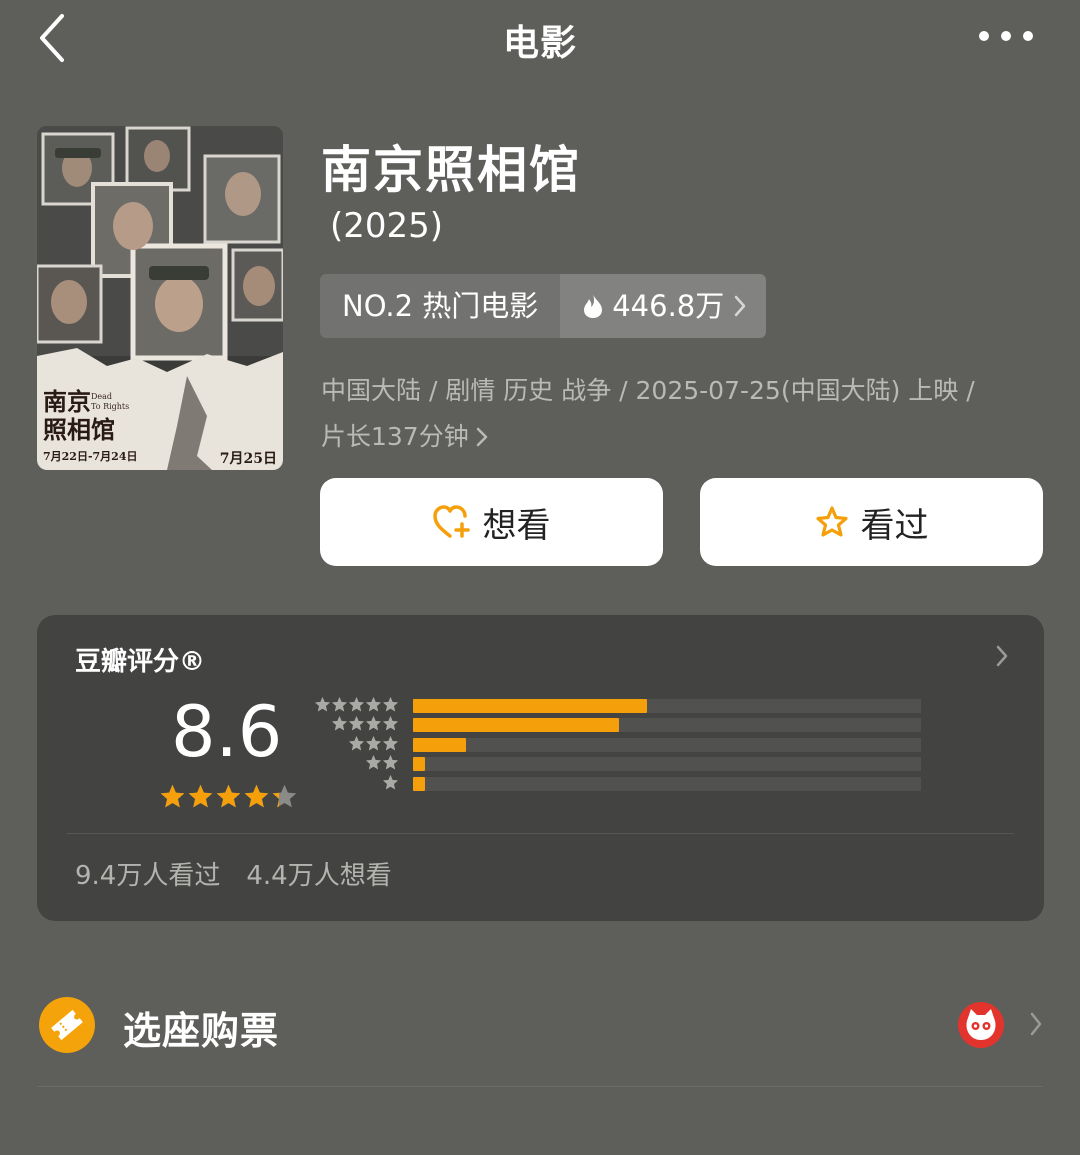 Image resolution: width=1080 pixels, height=1155 pixels. Describe the element at coordinates (540, 1025) in the screenshot. I see `buy-tickets-row: 选座购票` at that location.